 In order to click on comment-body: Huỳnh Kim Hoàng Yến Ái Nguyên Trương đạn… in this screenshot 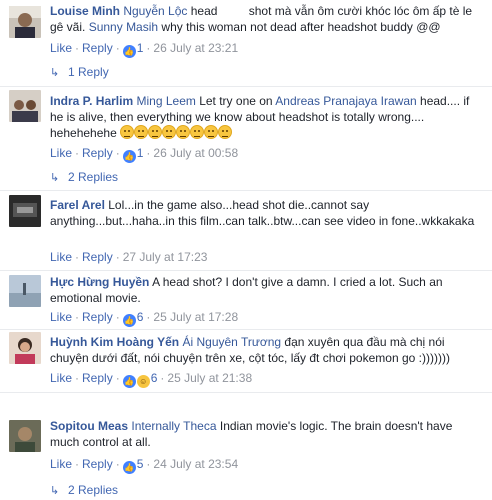, I will do `click(266, 350)`.